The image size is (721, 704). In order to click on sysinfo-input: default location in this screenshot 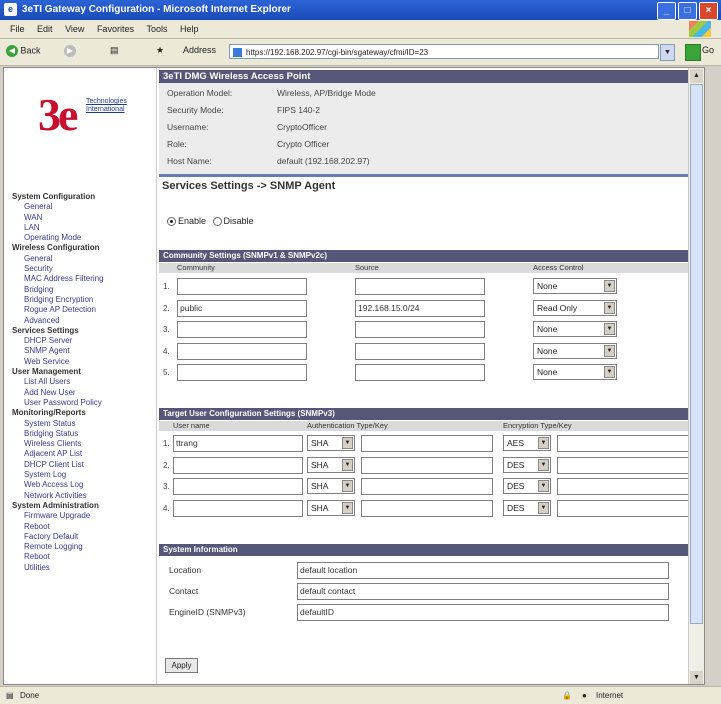, I will do `click(483, 570)`.